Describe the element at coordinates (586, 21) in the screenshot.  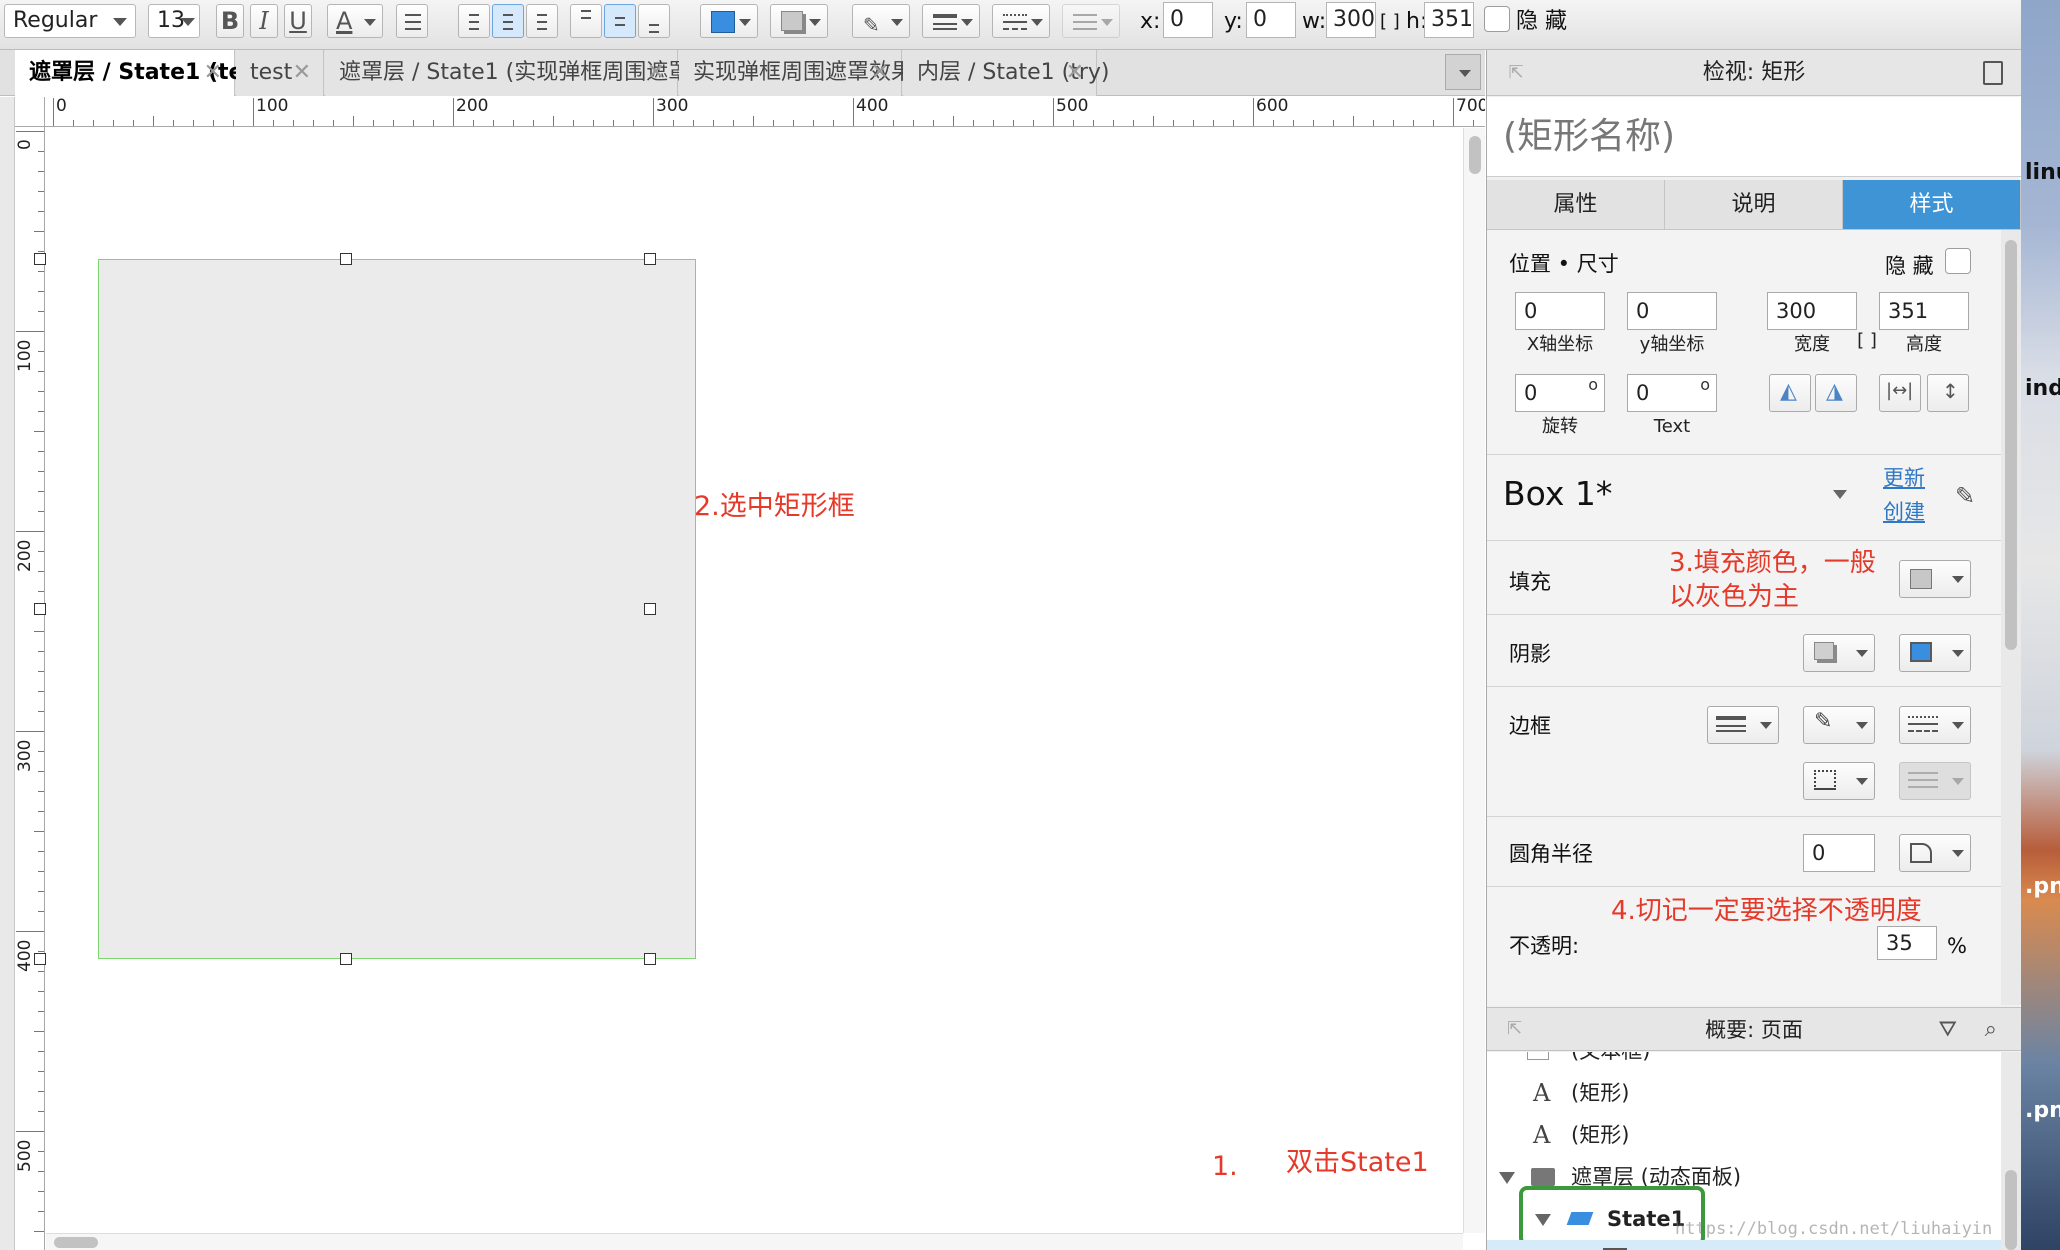
I see `align-top-button` at that location.